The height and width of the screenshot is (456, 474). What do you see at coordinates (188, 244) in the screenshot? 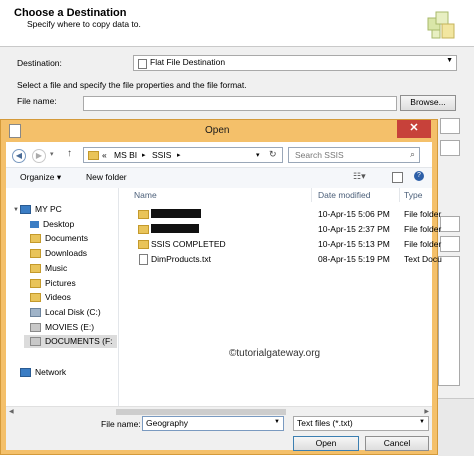
I see `file-name: SSIS COMPLETED` at bounding box center [188, 244].